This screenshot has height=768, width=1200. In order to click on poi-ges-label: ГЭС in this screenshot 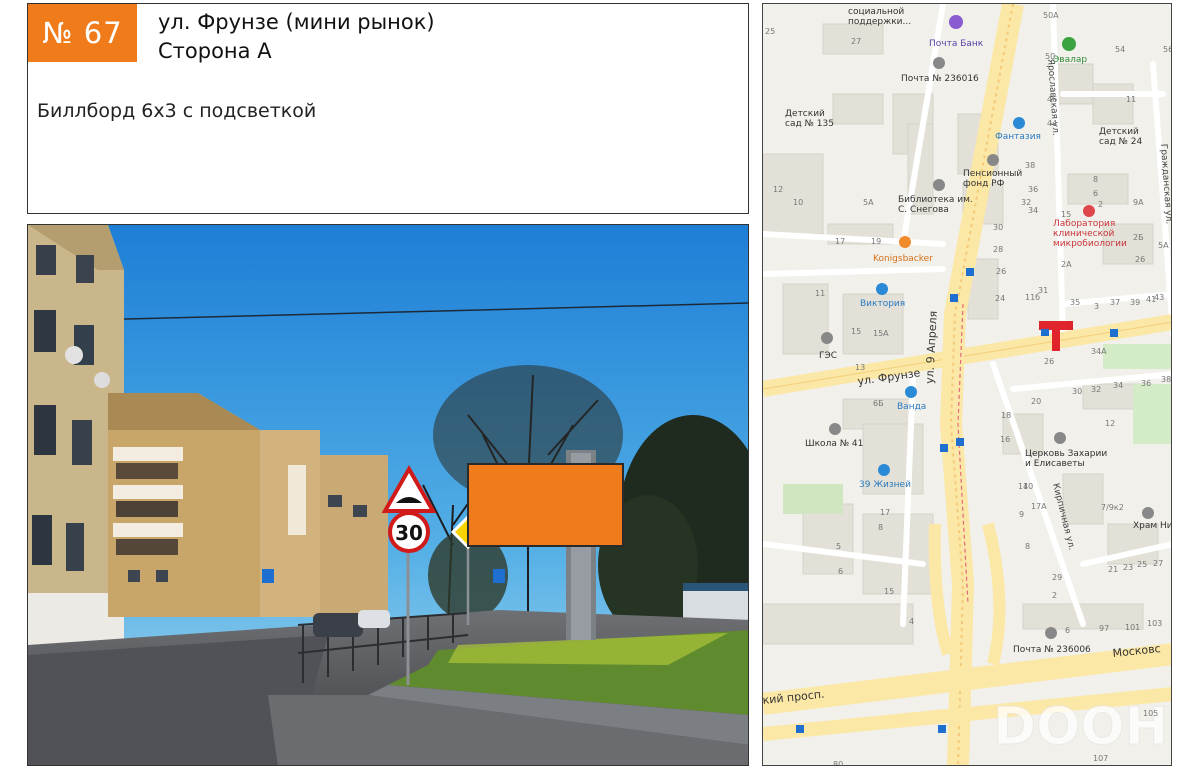, I will do `click(828, 356)`.